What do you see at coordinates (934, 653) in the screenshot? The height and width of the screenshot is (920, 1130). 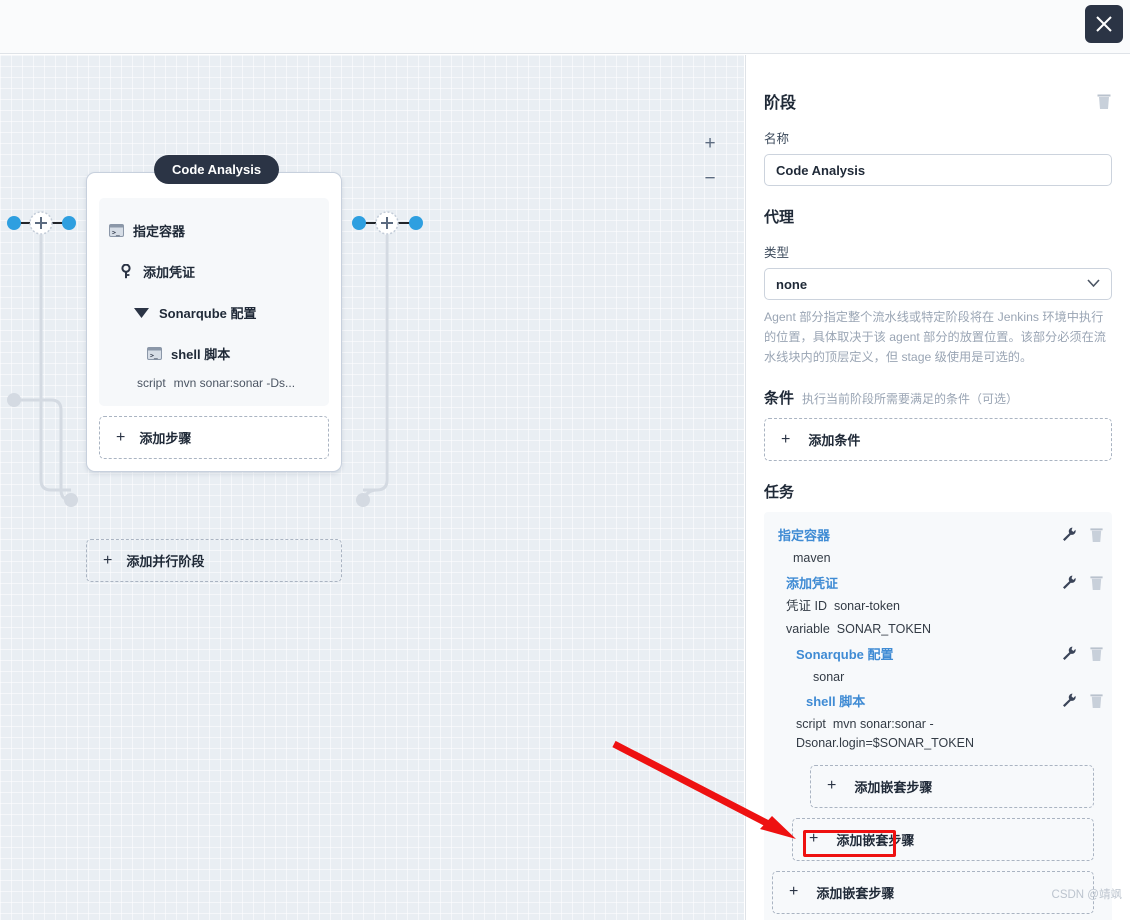 I see `task-node-sonarqube: Sonarqube 配置` at bounding box center [934, 653].